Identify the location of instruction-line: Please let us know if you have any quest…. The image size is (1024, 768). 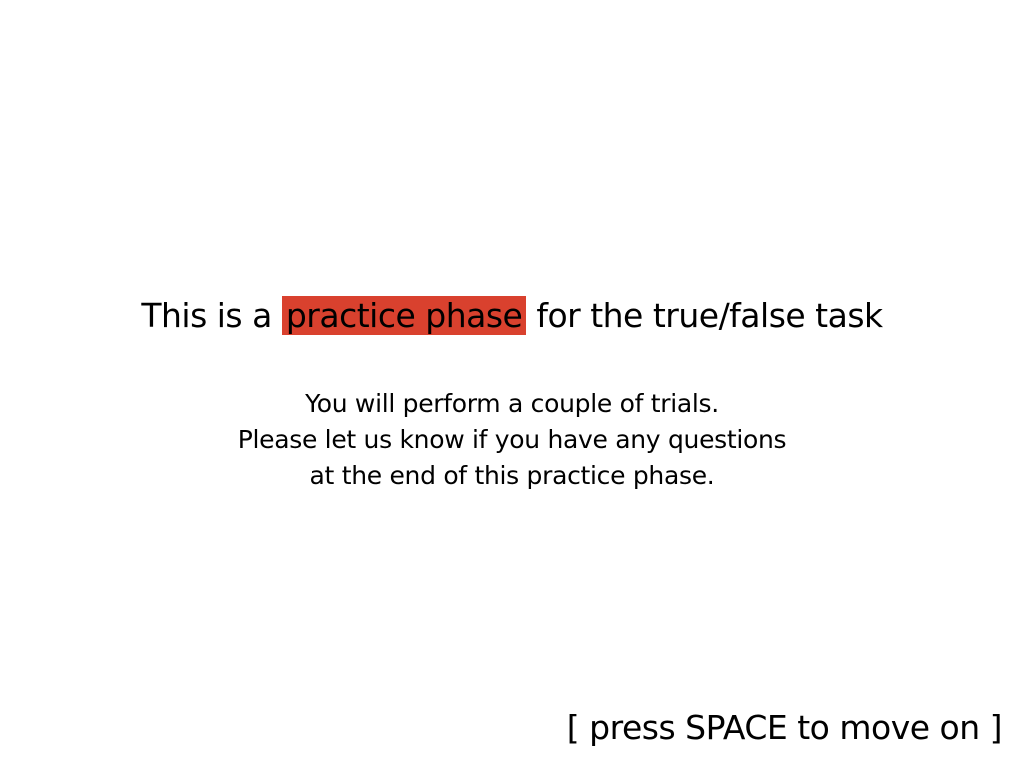
(512, 439).